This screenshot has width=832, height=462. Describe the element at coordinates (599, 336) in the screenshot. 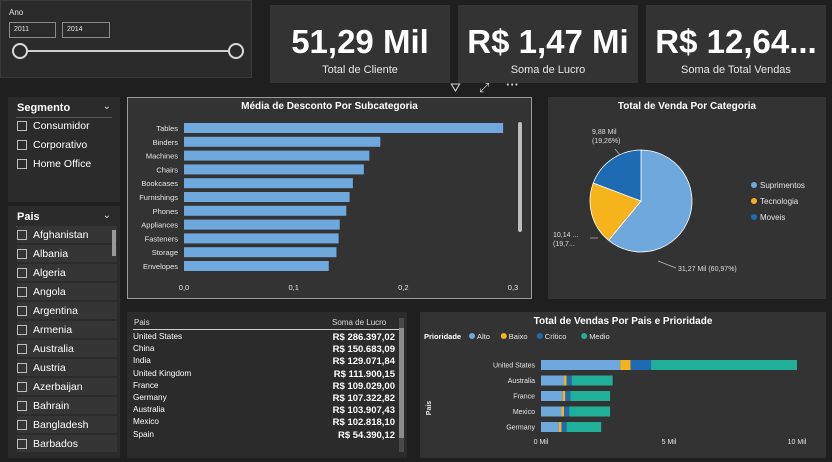

I see `legend-label: Medio` at that location.